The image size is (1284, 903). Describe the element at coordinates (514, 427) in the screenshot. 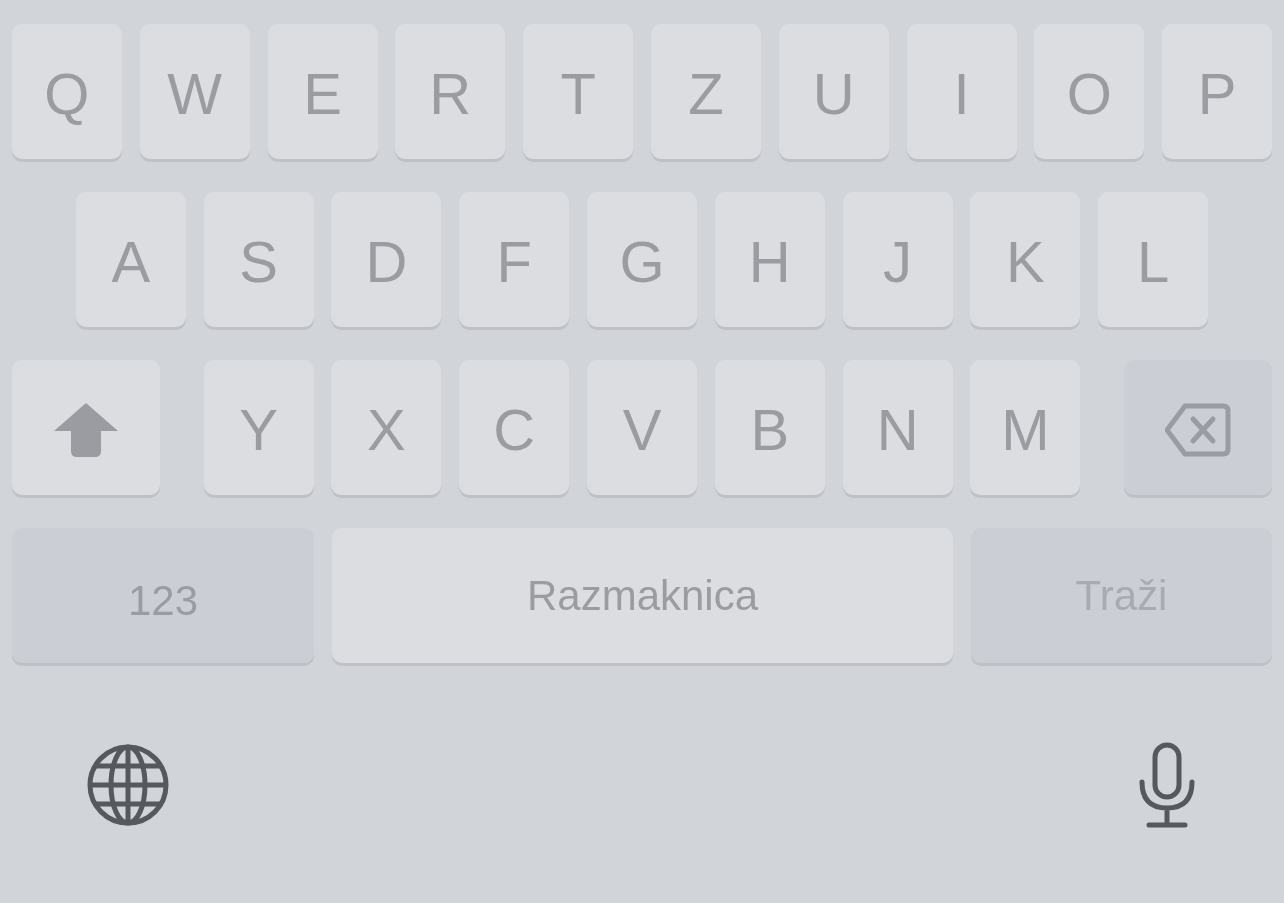

I see `letter-key: C` at that location.